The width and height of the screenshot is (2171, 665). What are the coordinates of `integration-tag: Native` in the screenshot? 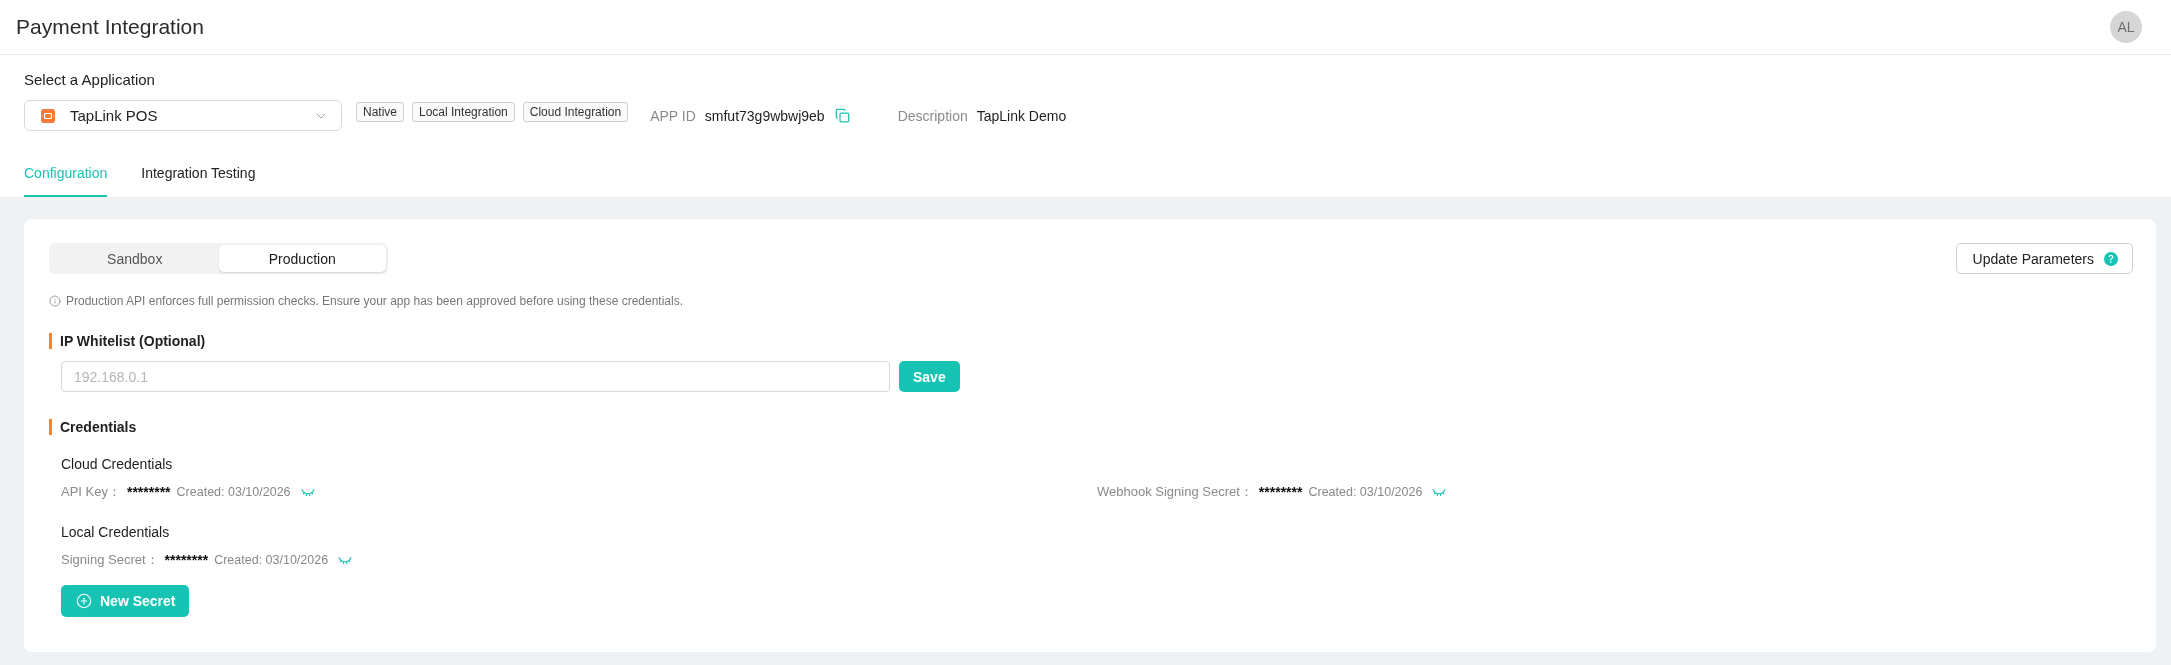 It's located at (380, 112).